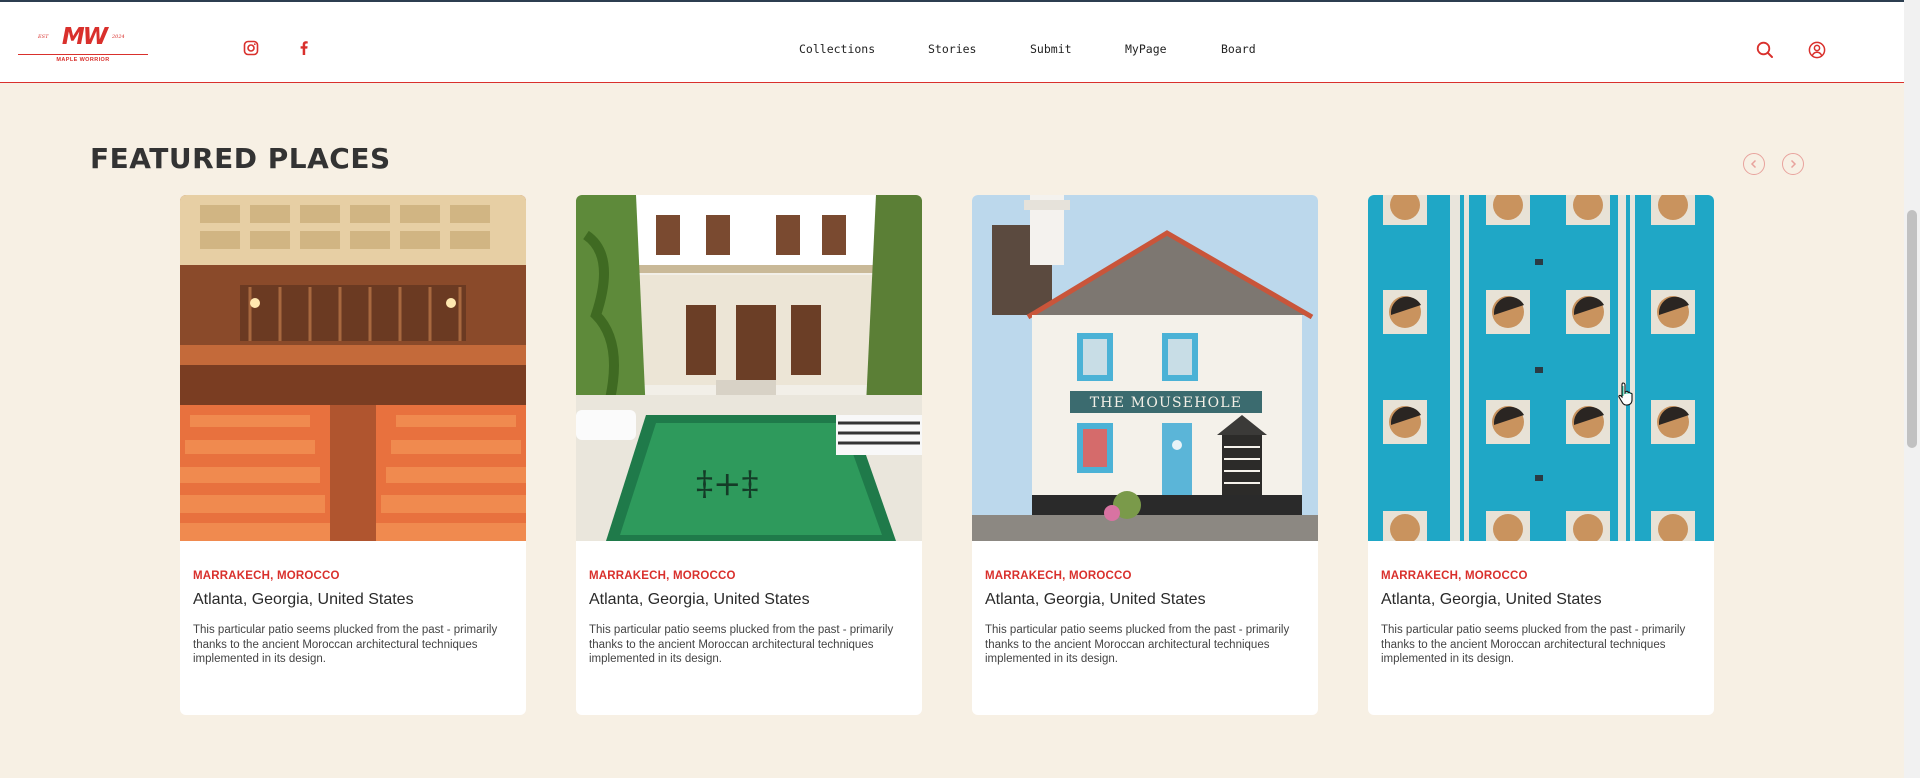 The width and height of the screenshot is (1920, 778). I want to click on card-image-cottage: THE MOUSEHOLE, so click(1145, 368).